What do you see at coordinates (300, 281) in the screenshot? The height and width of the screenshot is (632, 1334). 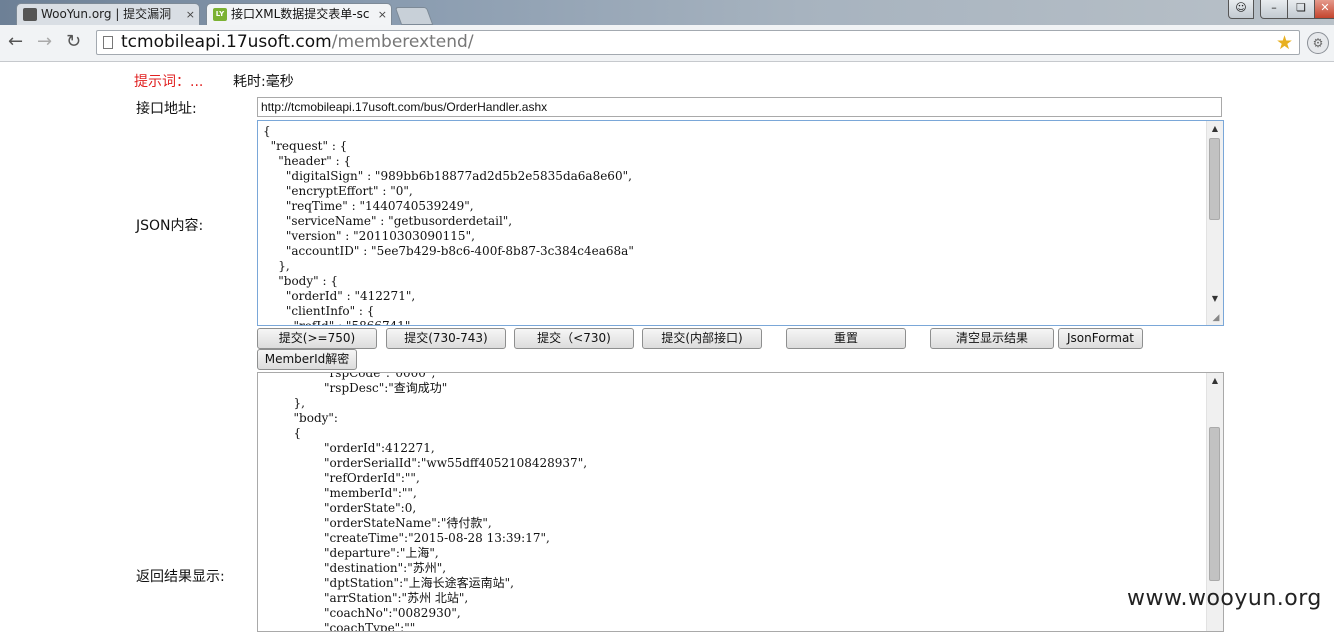 I see `code-line: "body" : {` at bounding box center [300, 281].